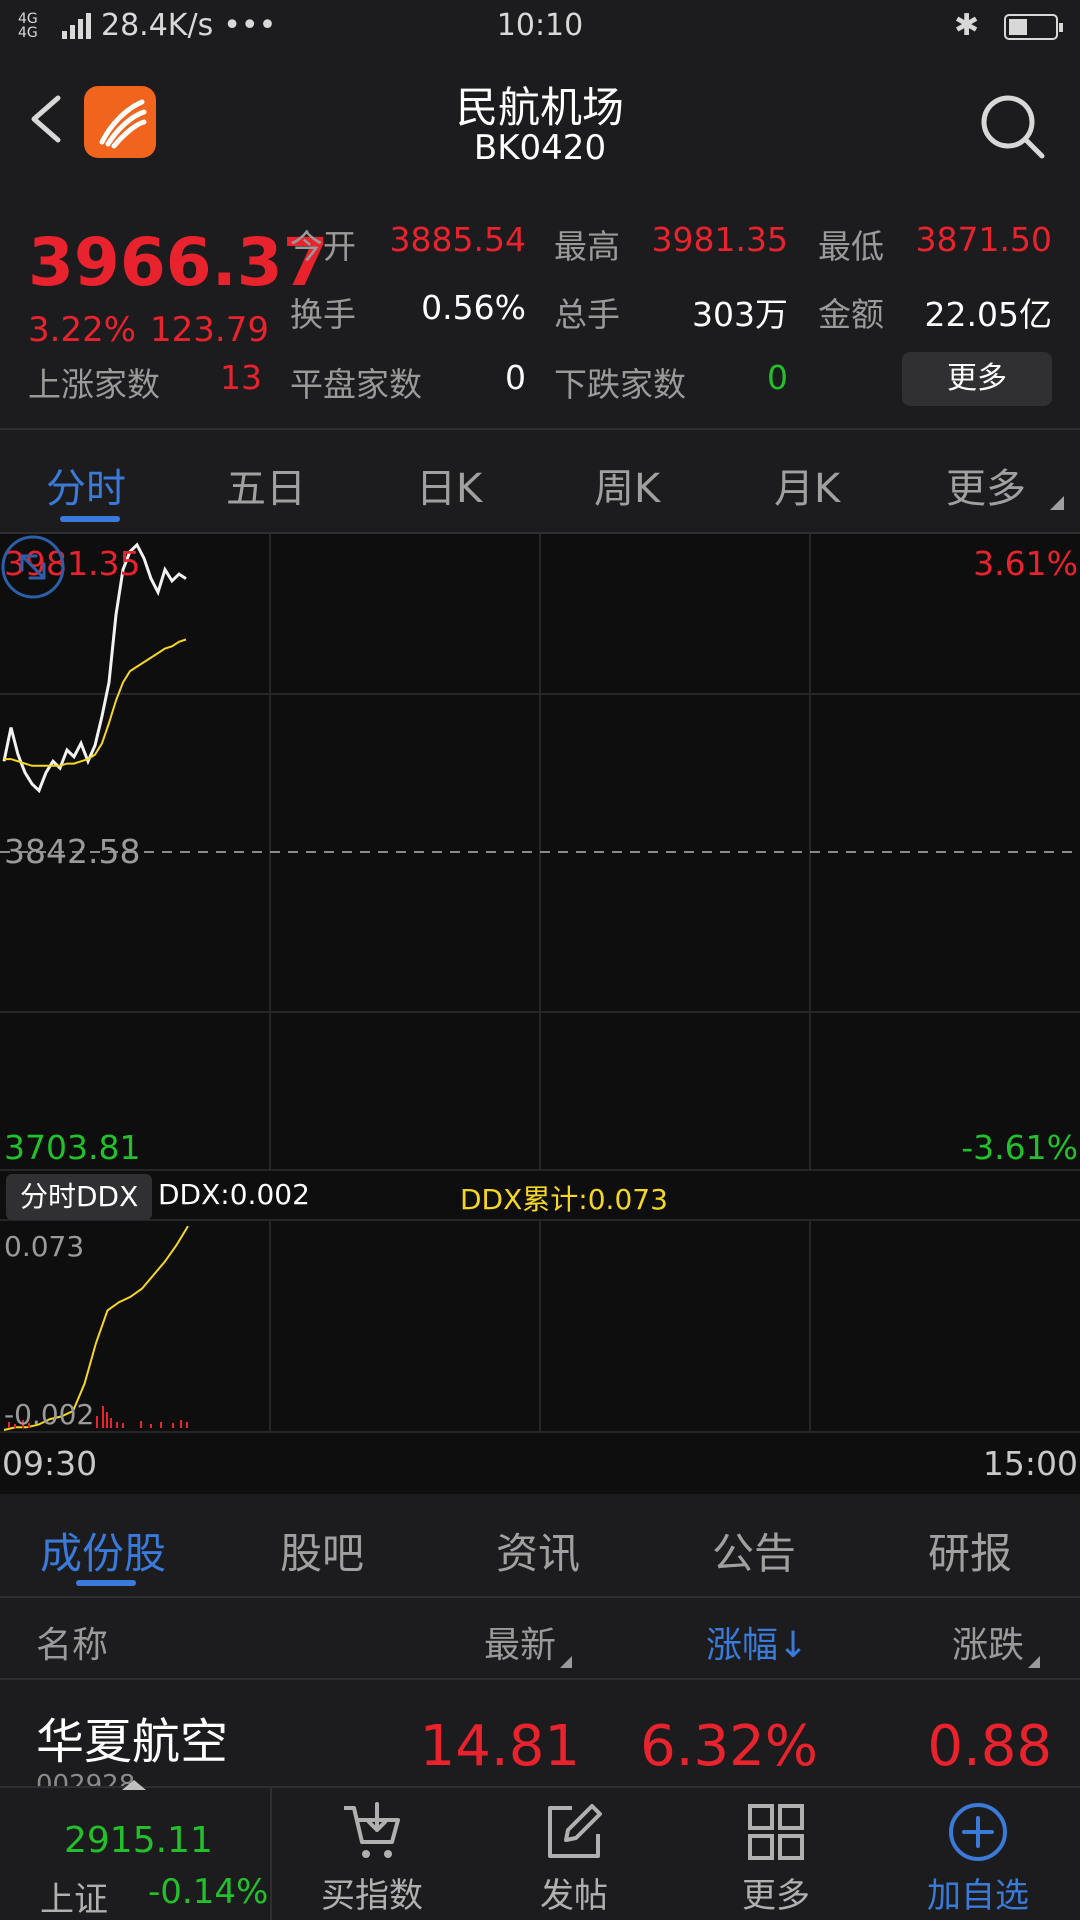 The image size is (1080, 1920). What do you see at coordinates (86, 485) in the screenshot?
I see `tab-intraday: 分时` at bounding box center [86, 485].